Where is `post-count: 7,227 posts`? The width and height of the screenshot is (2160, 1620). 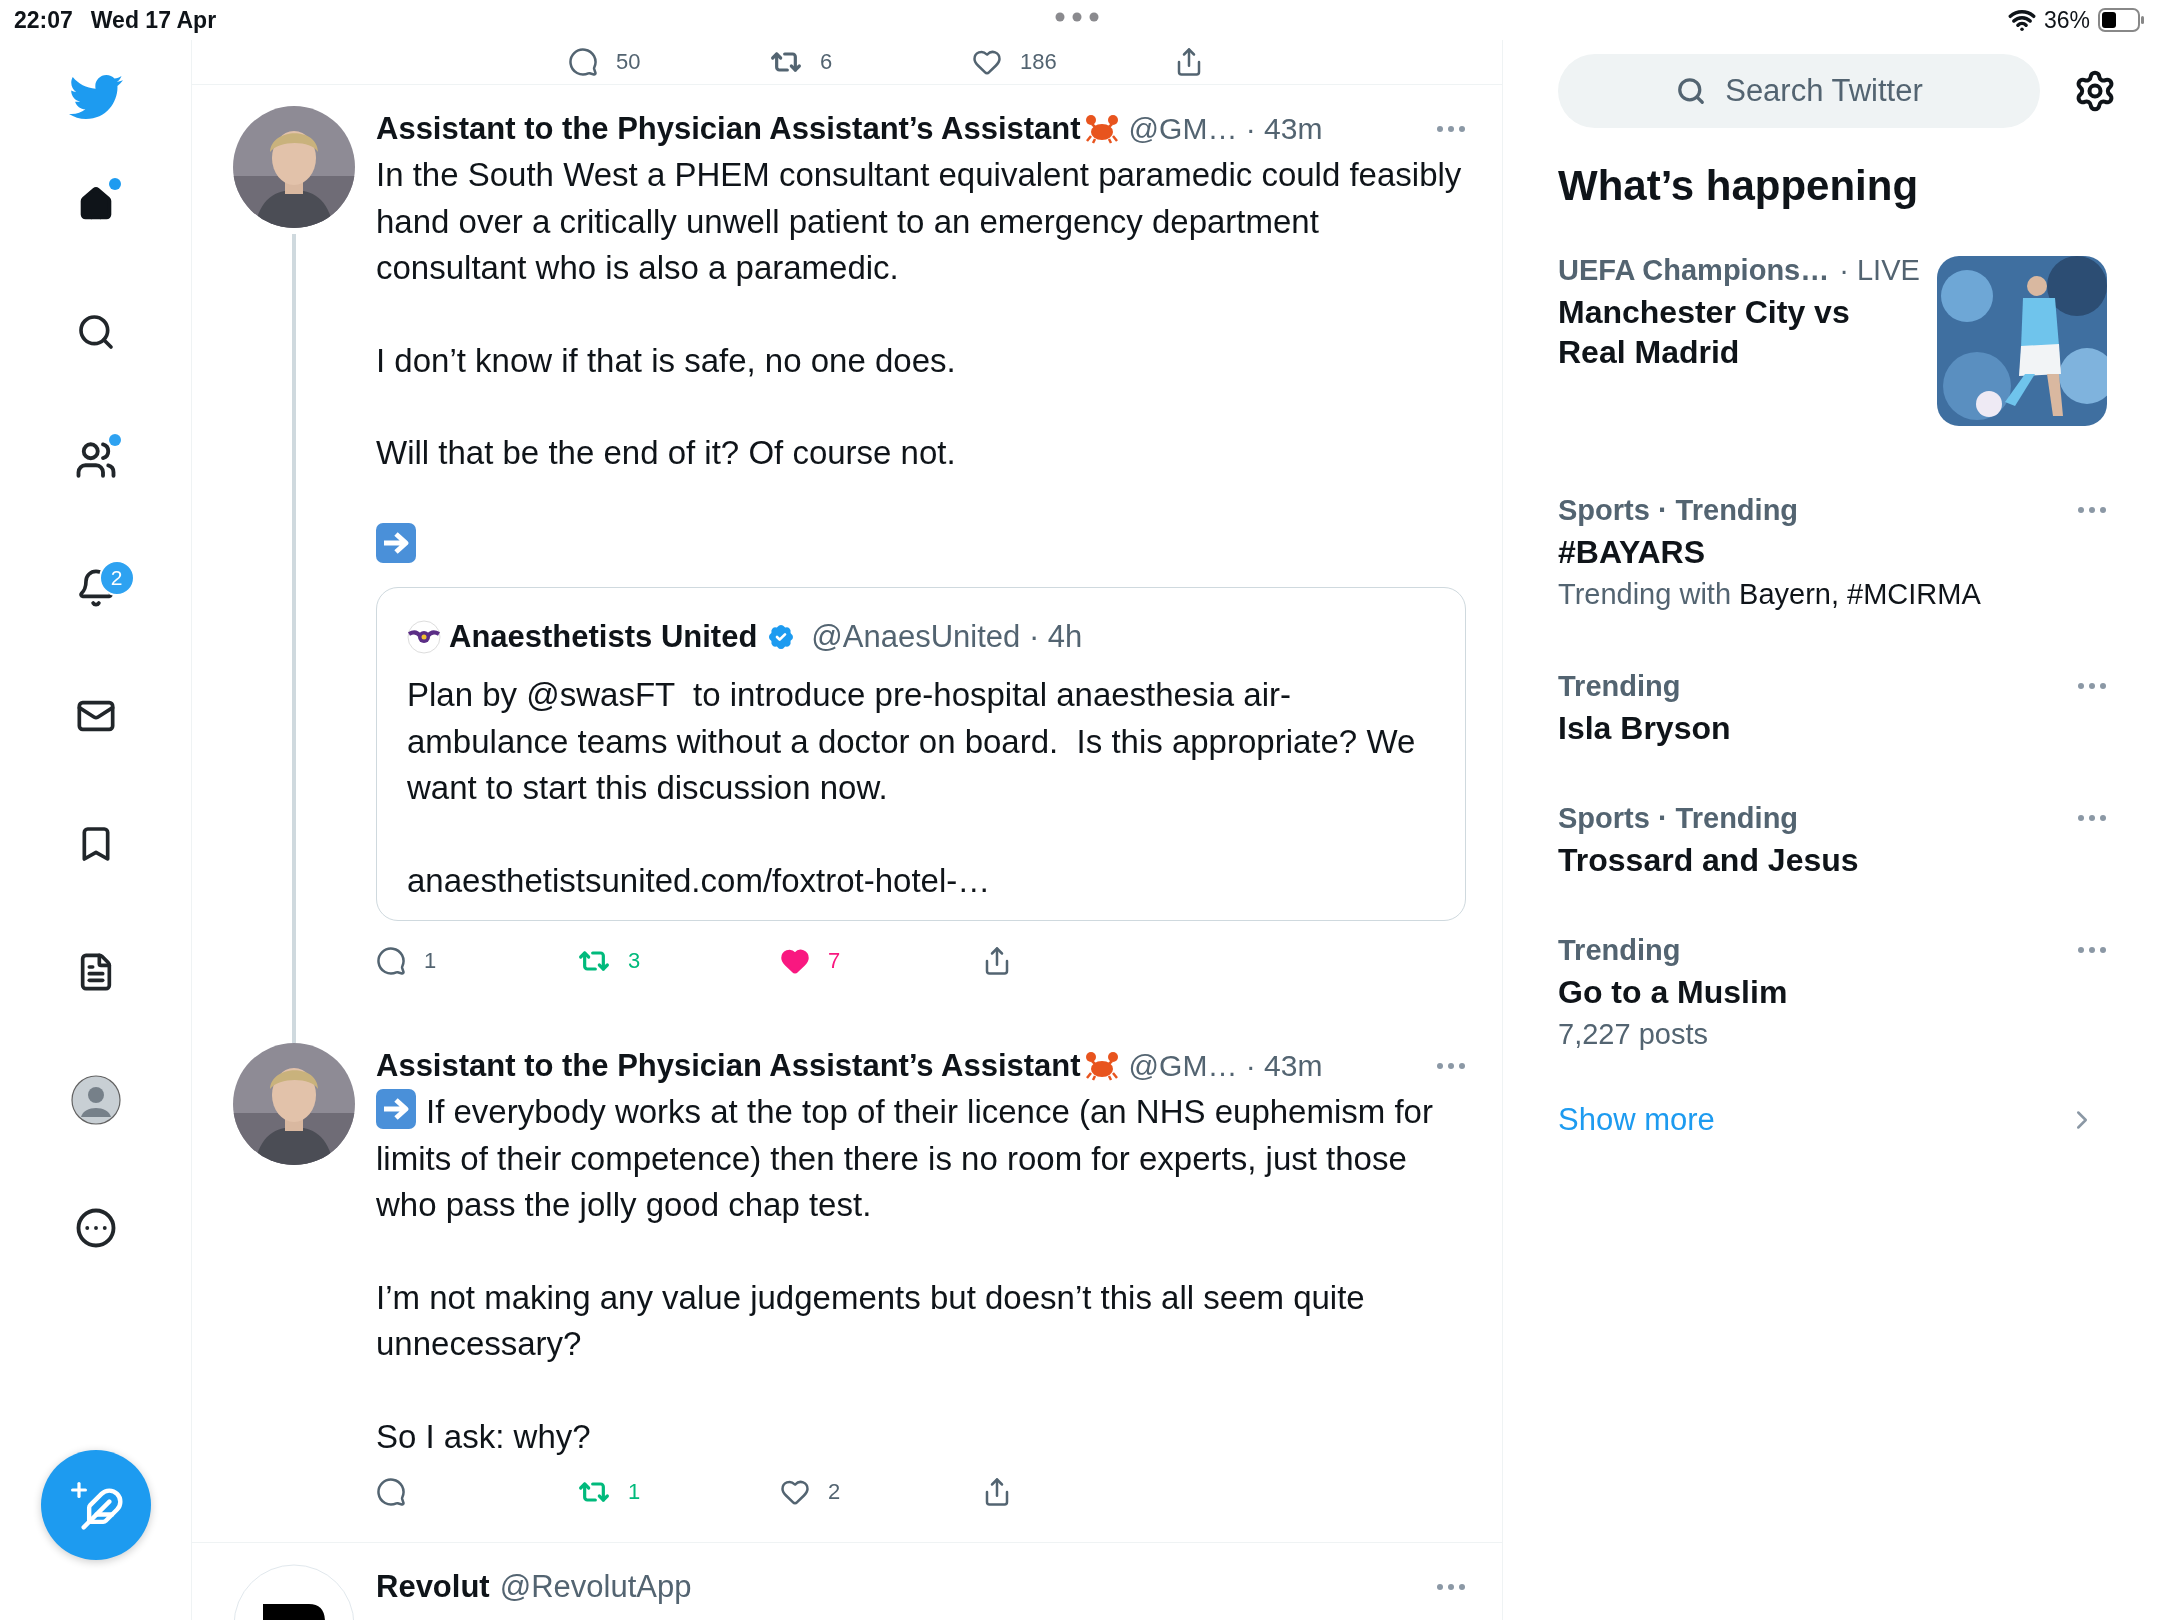 post-count: 7,227 posts is located at coordinates (1633, 1034).